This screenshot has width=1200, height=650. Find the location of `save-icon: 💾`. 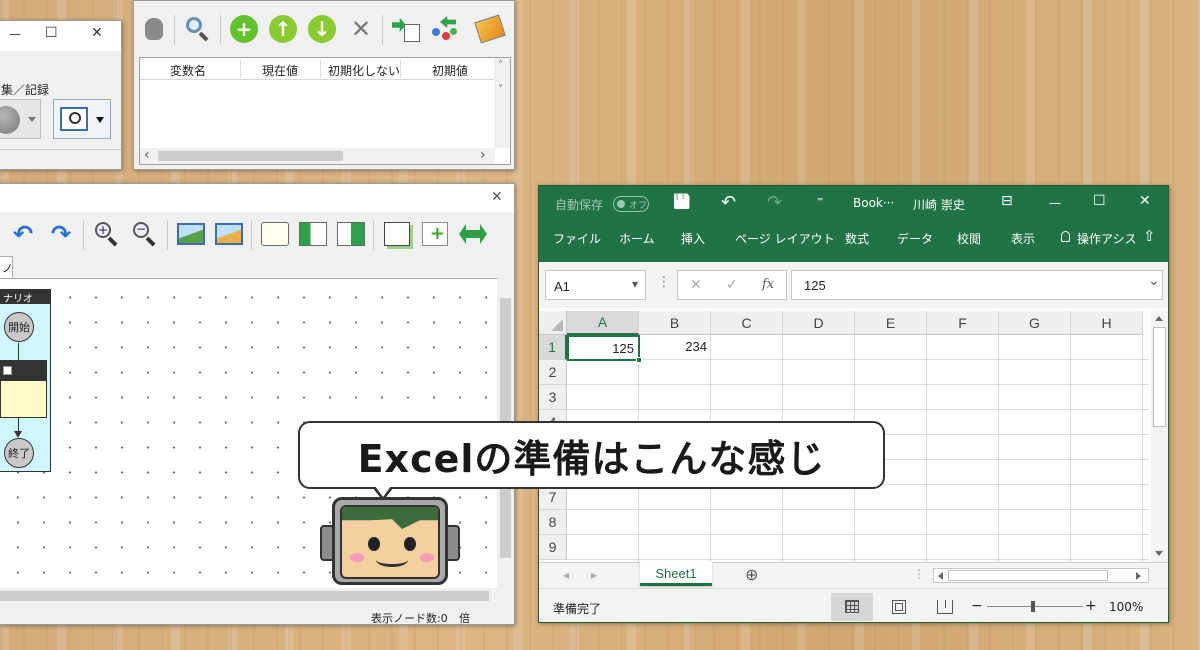

save-icon: 💾 is located at coordinates (681, 202).